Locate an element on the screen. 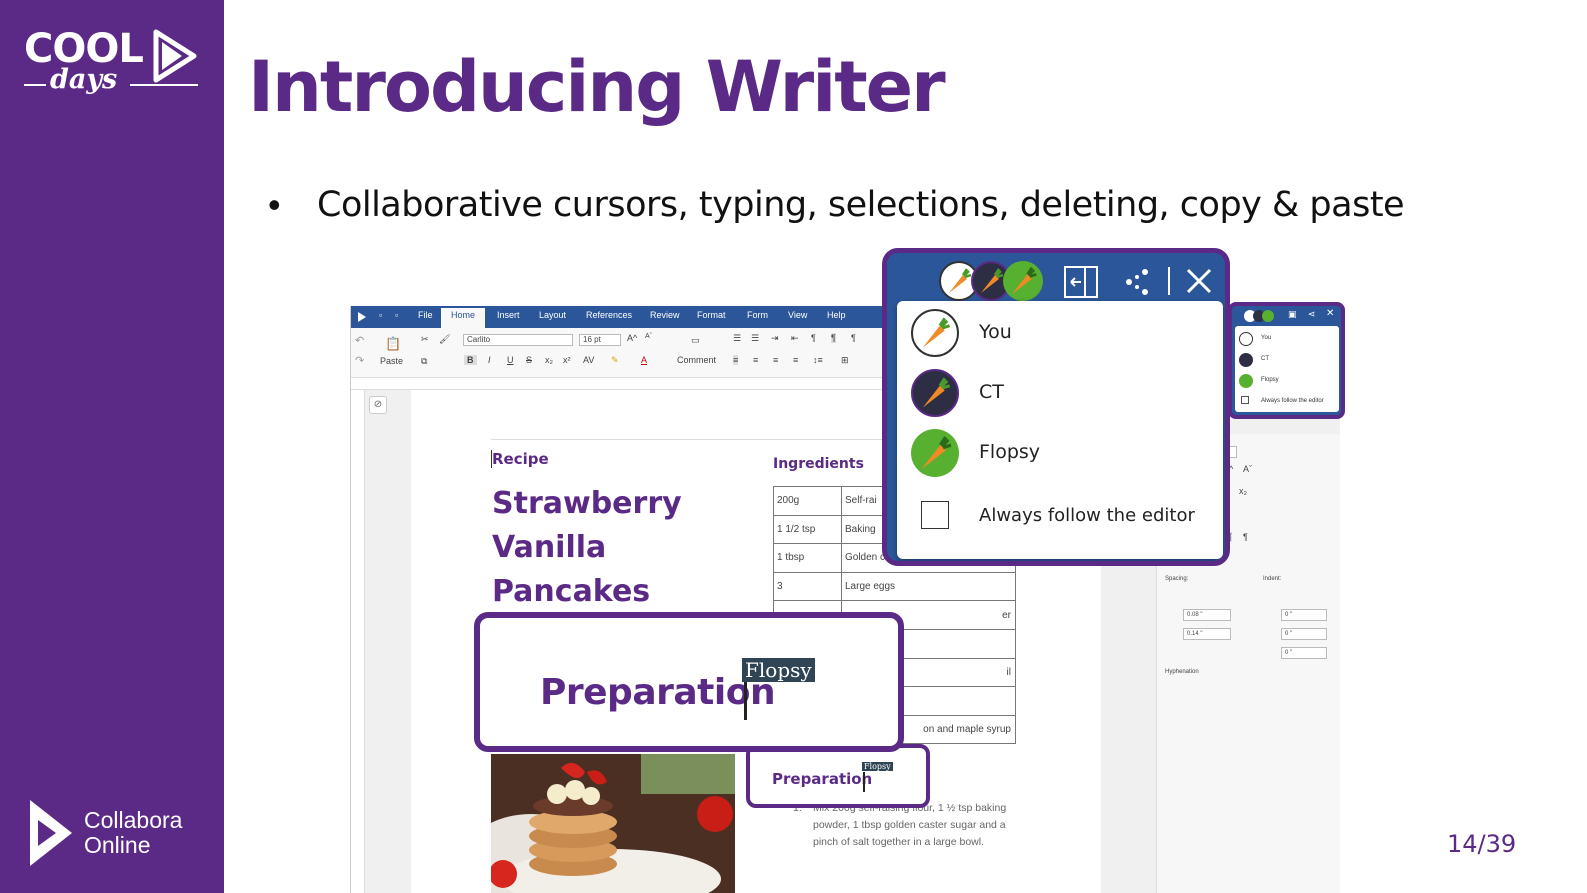 This screenshot has height=893, width=1587. comment-button: Comment is located at coordinates (696, 360).